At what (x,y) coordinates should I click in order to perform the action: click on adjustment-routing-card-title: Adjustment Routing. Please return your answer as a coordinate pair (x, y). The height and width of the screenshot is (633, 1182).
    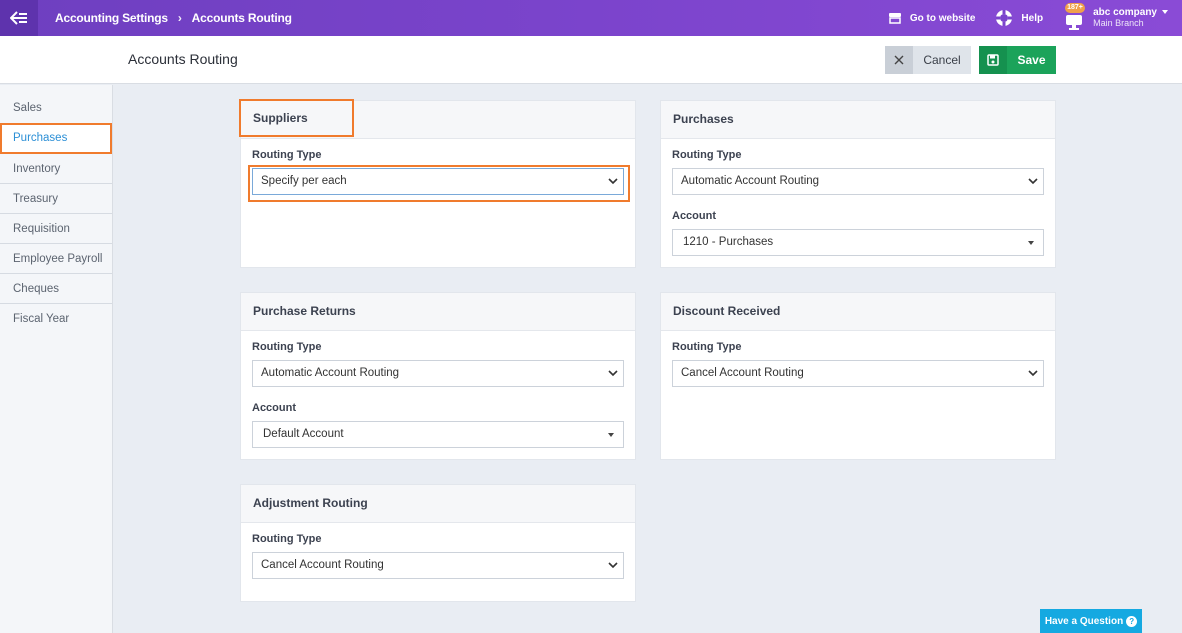
    Looking at the image, I should click on (438, 504).